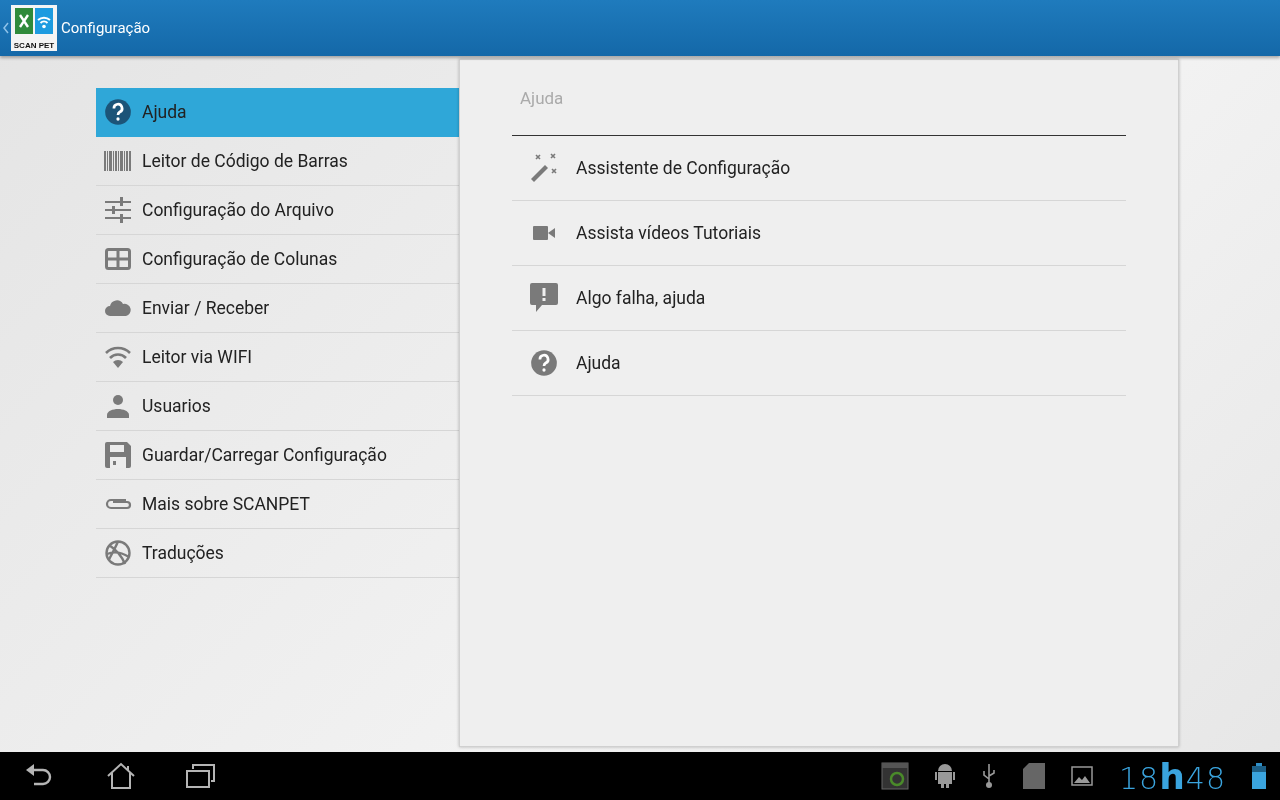 The image size is (1280, 800). I want to click on settings-menu-item: Ajuda, so click(277, 112).